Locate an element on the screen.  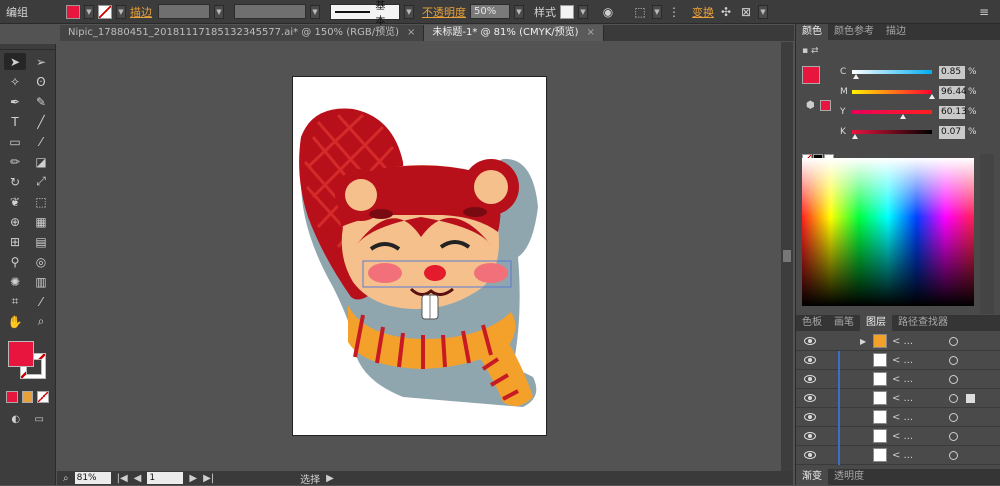
opacity-dropdown: ▼ is located at coordinates (519, 11).